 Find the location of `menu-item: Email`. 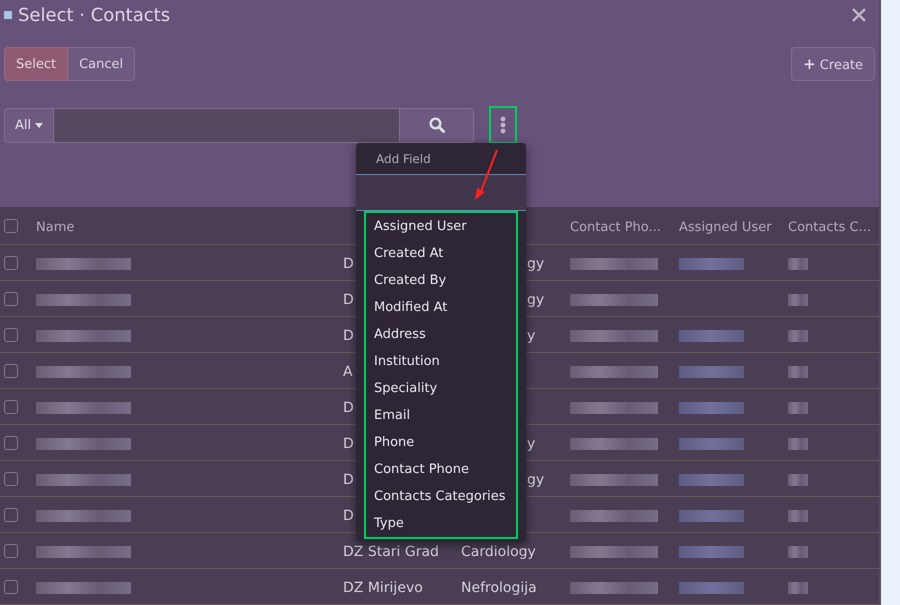

menu-item: Email is located at coordinates (441, 415).